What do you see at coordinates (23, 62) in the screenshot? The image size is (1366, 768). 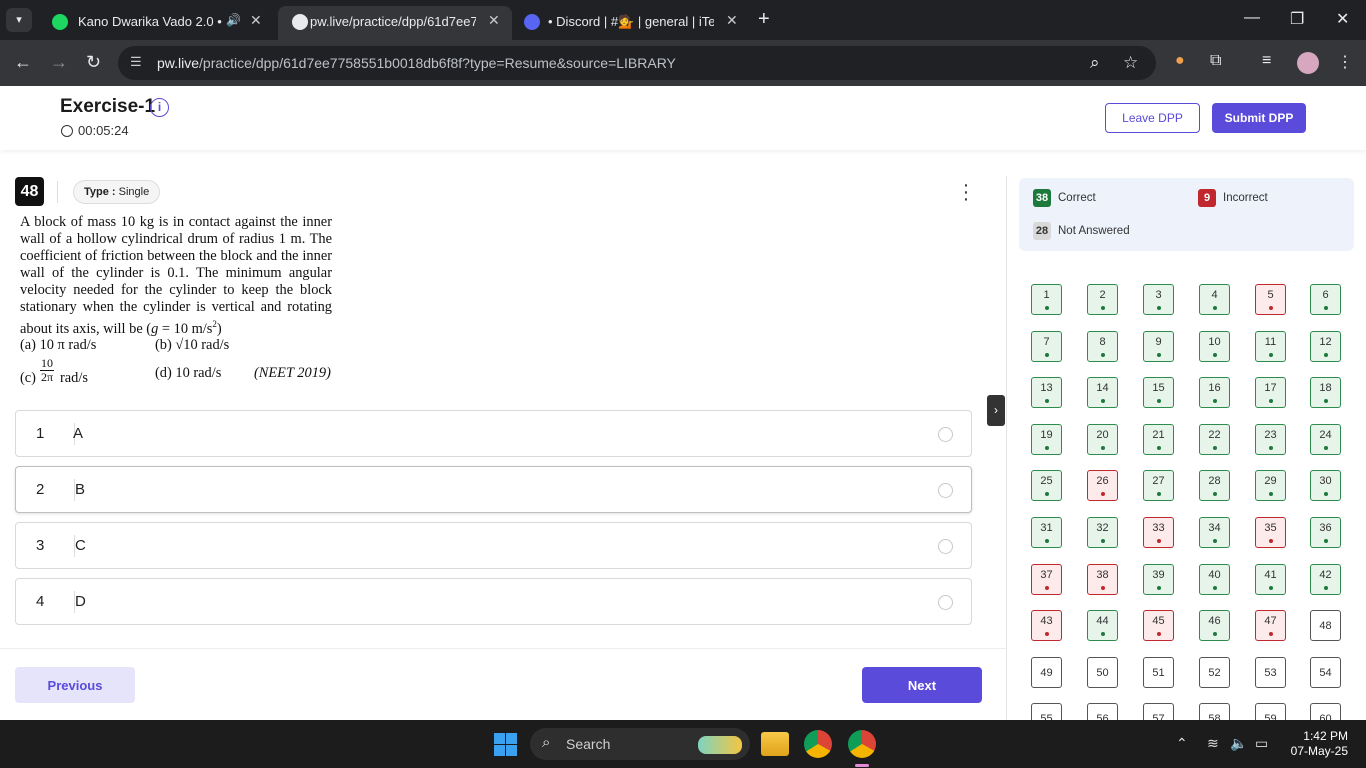 I see `back-icon: ←` at bounding box center [23, 62].